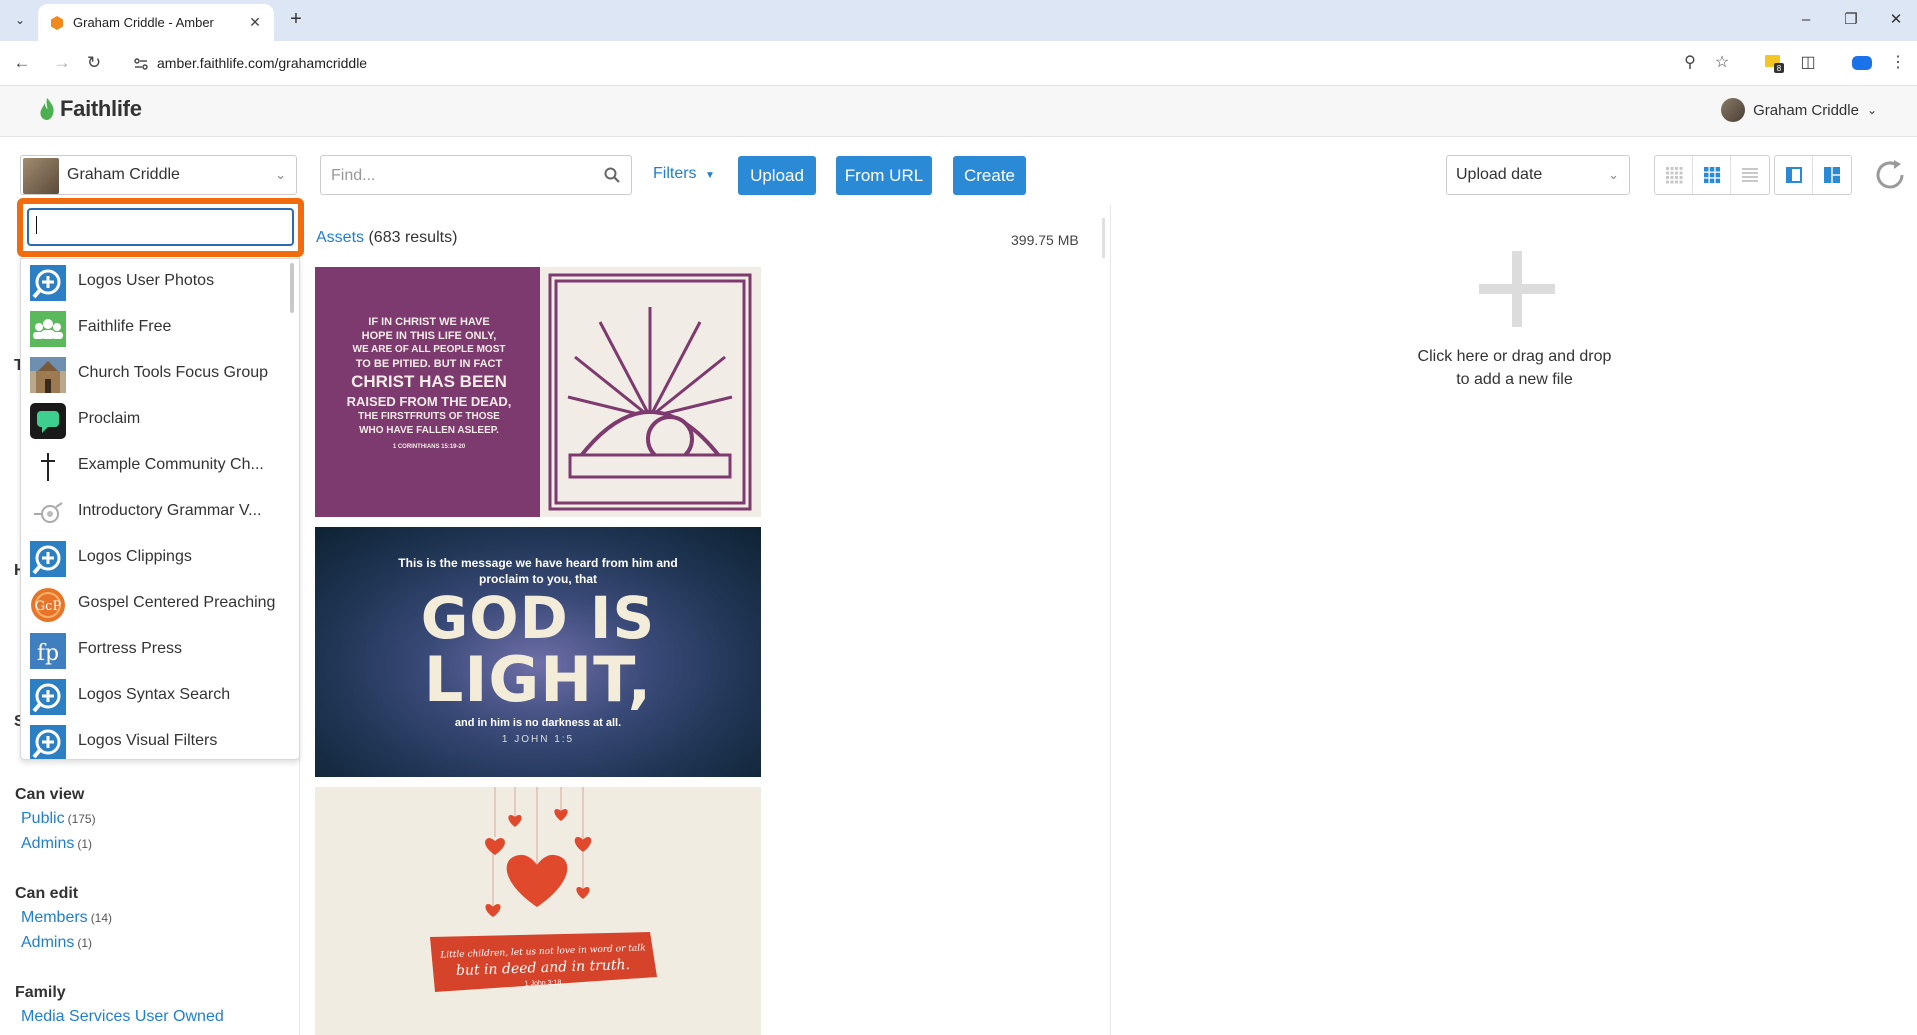 The width and height of the screenshot is (1917, 1035). Describe the element at coordinates (1862, 63) in the screenshot. I see `profile-icon` at that location.